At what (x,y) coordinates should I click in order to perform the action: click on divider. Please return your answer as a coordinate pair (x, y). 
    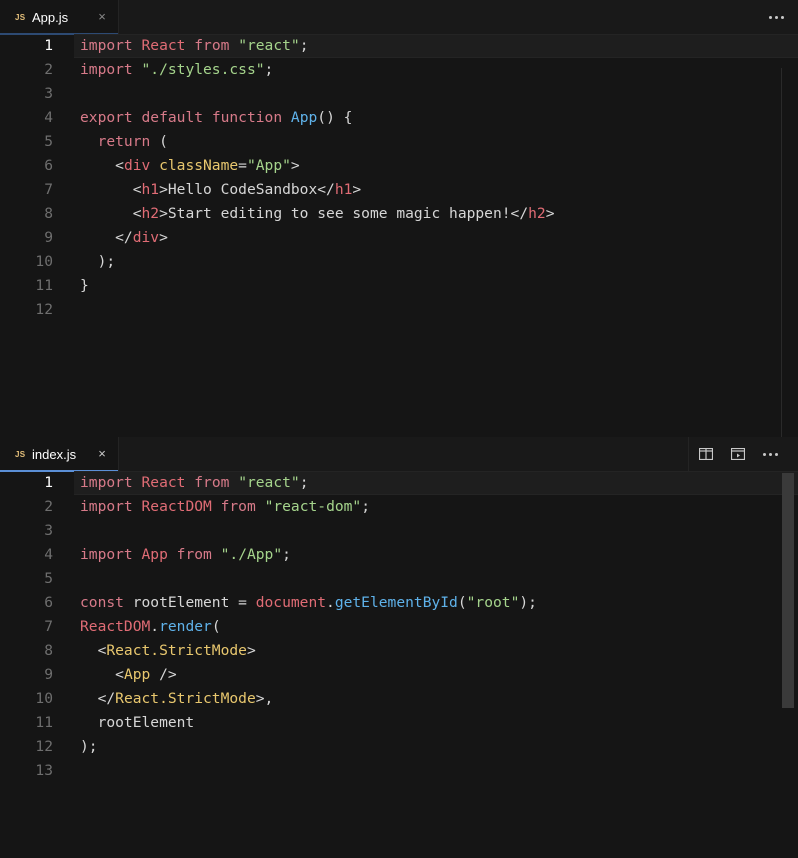
    Looking at the image, I should click on (688, 454).